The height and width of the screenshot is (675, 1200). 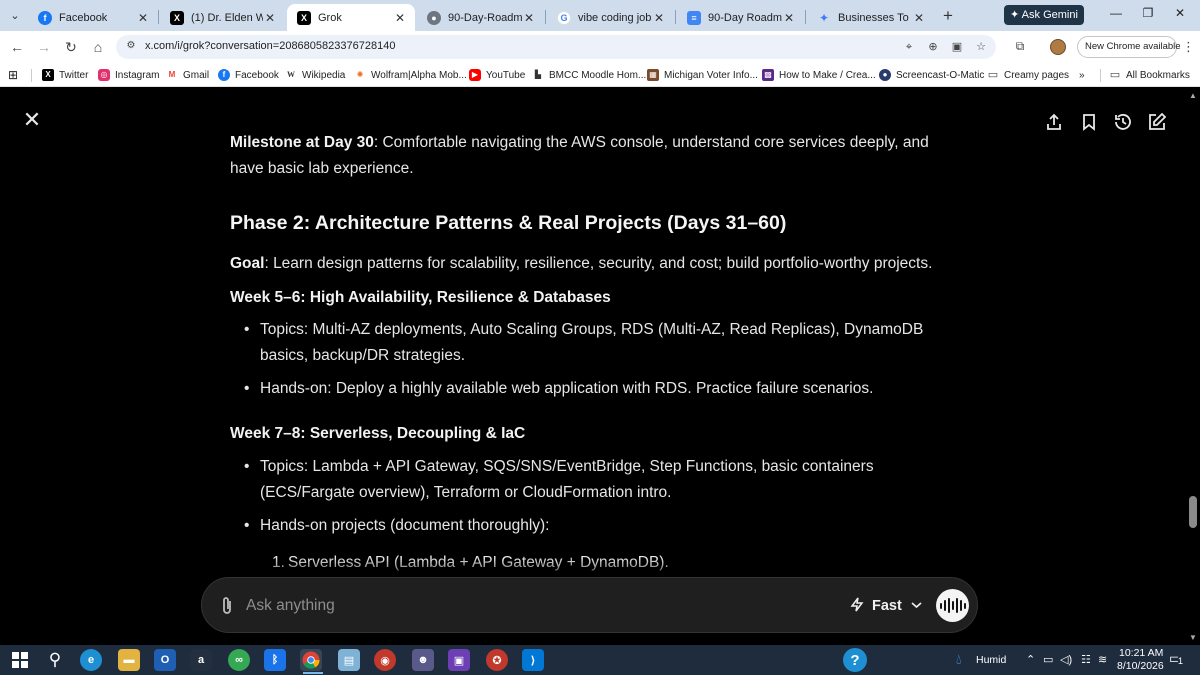 What do you see at coordinates (480, 17) in the screenshot?
I see `tab-90-day-roadmap-github: ● 90-Day-Roadmap-t ✕` at bounding box center [480, 17].